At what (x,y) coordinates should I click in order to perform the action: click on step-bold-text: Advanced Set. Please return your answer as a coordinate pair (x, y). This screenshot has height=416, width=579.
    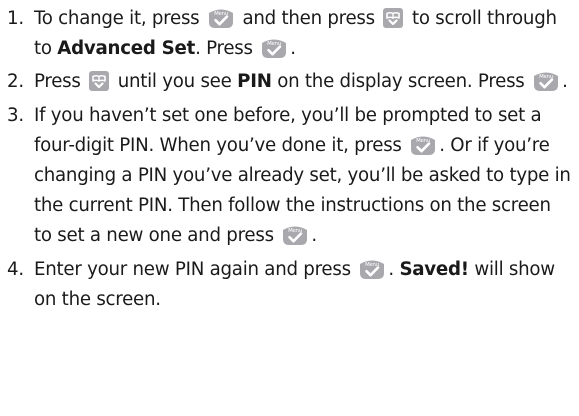
    Looking at the image, I should click on (126, 49).